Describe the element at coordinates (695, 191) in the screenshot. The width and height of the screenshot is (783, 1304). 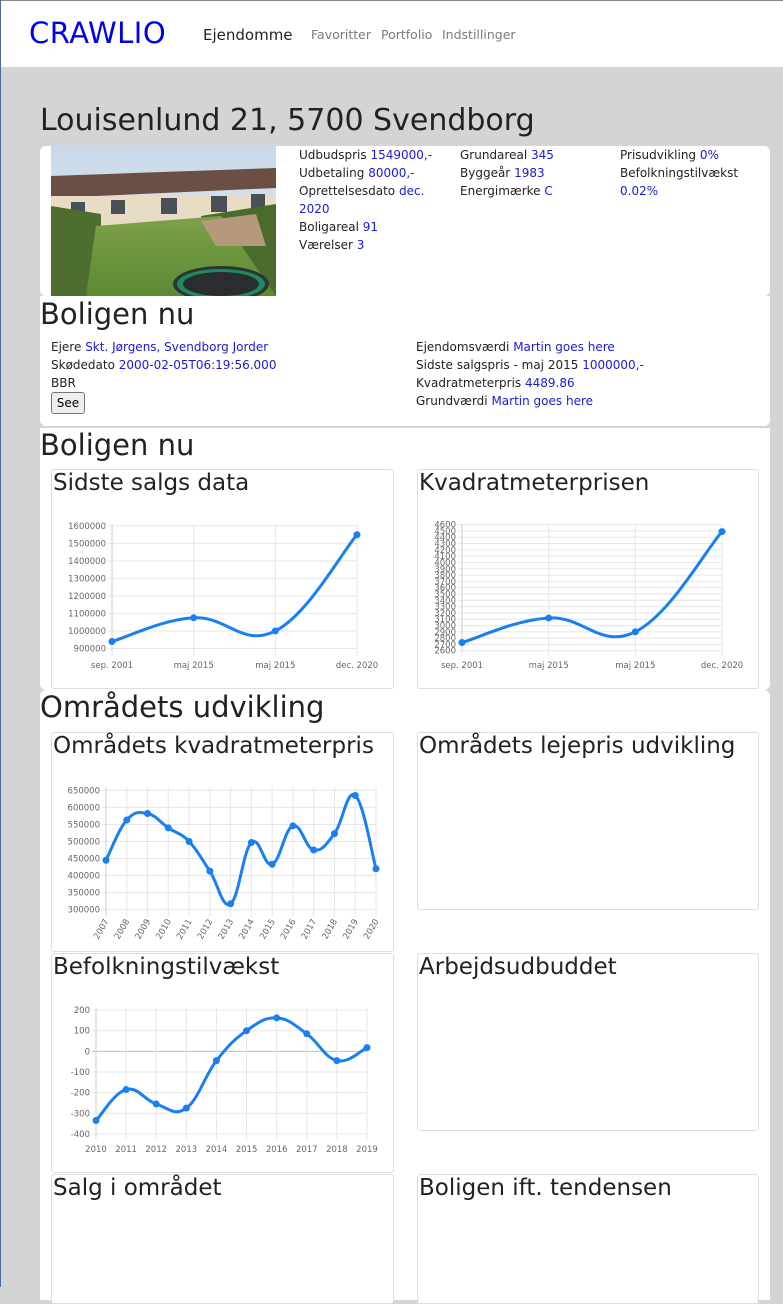
I see `befolkning-value-row: 0.02%` at that location.